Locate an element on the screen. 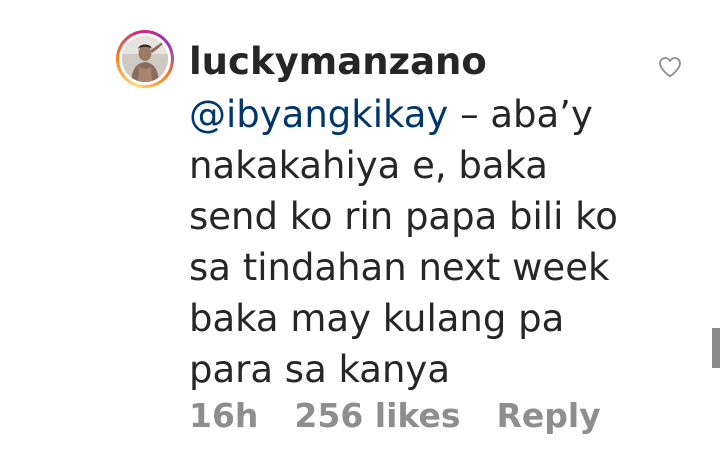  heart-icon is located at coordinates (670, 67).